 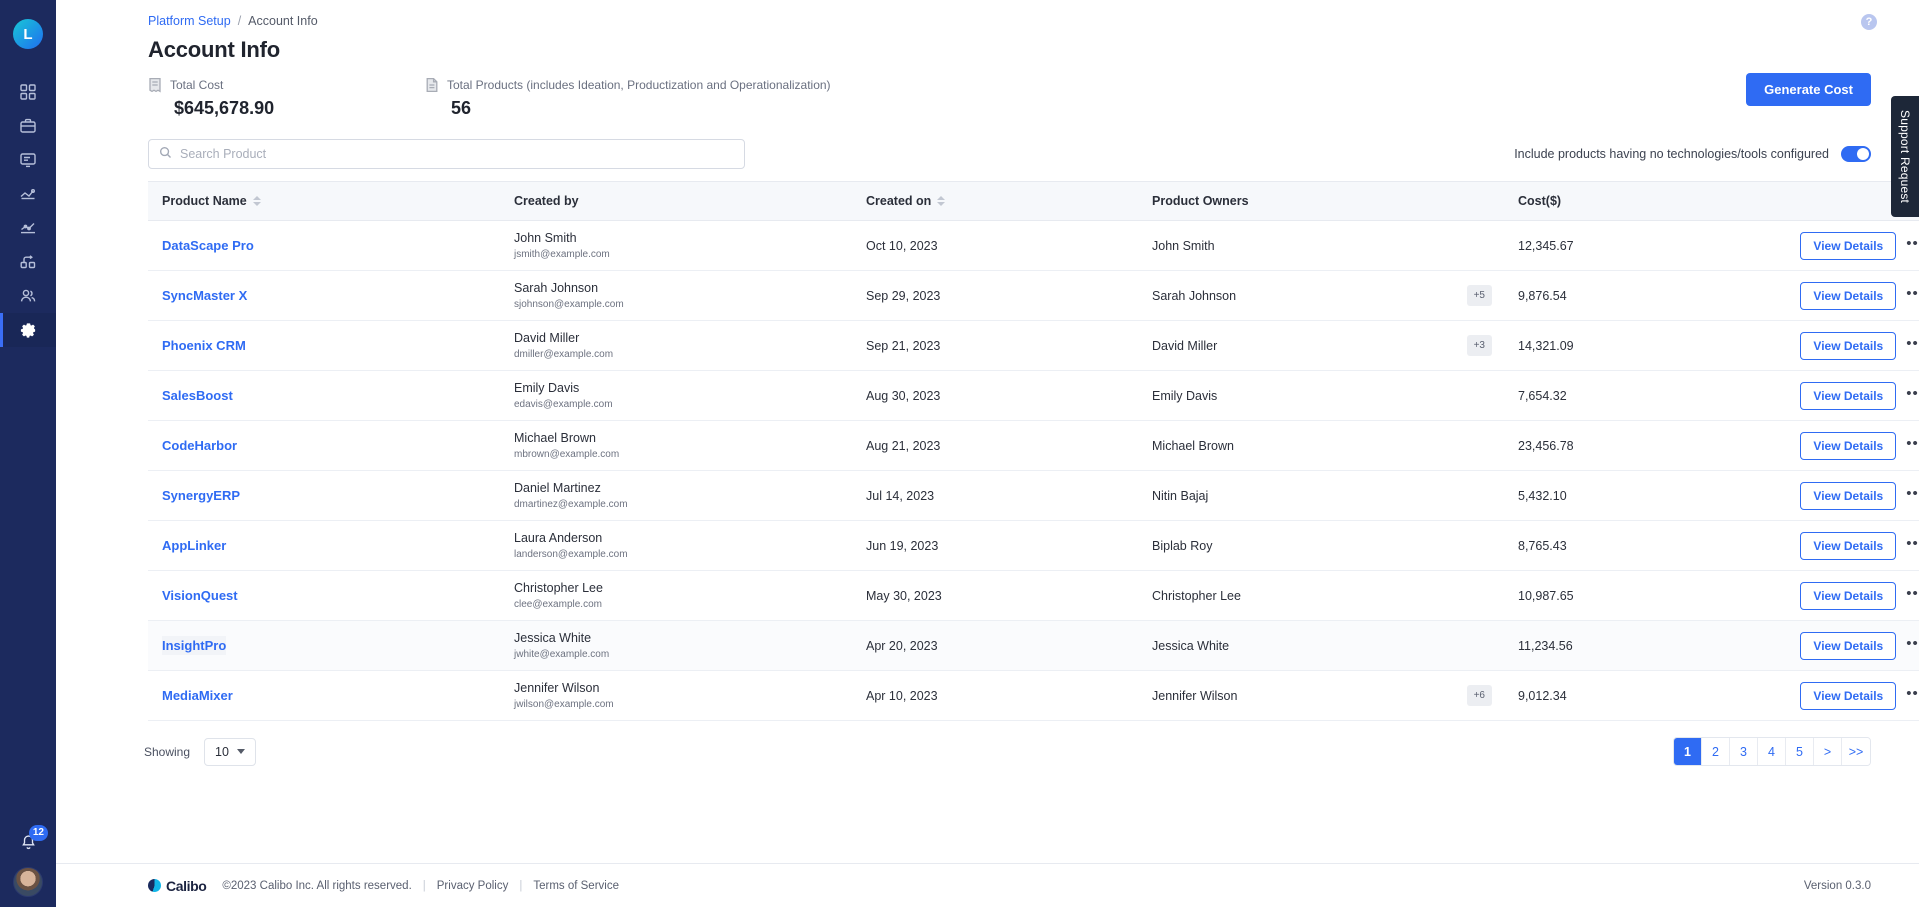 I want to click on help-icon: ?, so click(x=1869, y=22).